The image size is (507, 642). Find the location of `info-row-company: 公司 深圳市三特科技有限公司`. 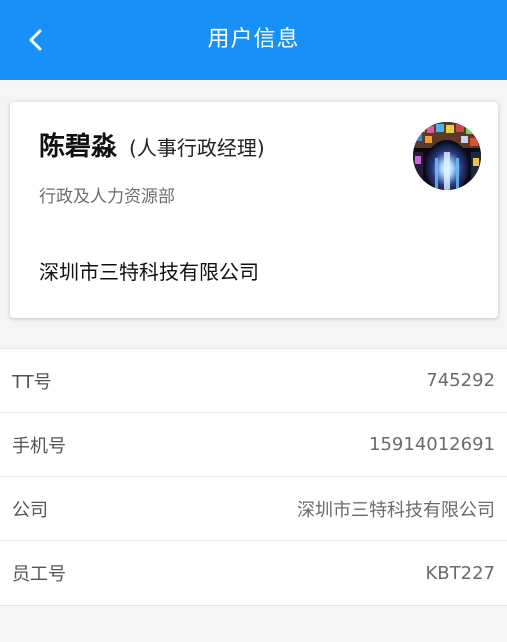

info-row-company: 公司 深圳市三特科技有限公司 is located at coordinates (253, 509).